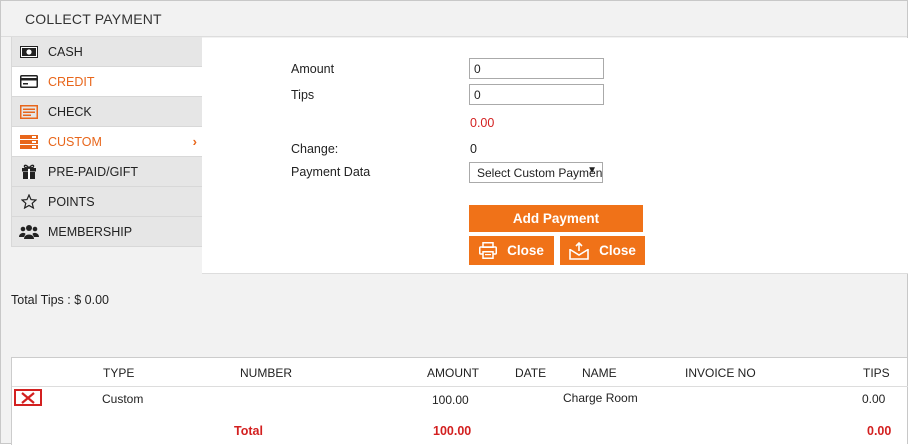  What do you see at coordinates (617, 250) in the screenshot?
I see `close-email-label: Close` at bounding box center [617, 250].